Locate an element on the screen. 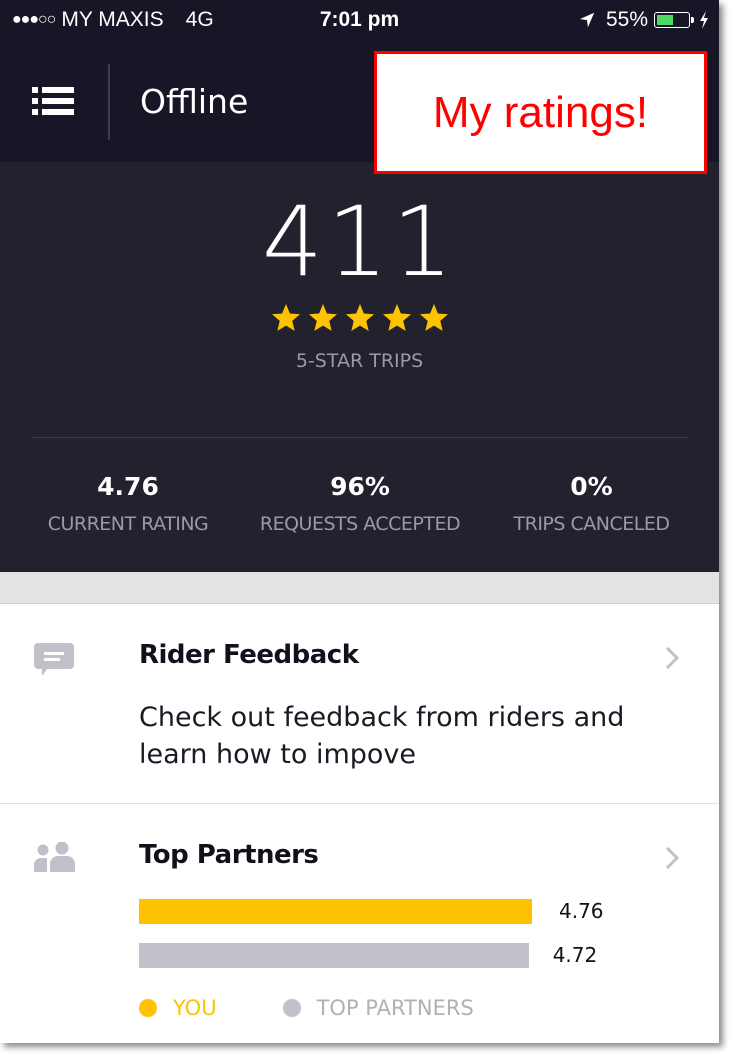 This screenshot has width=734, height=1056. status-bar: ●●●○○ MY MAXIS 4G 7:01 pm 55% is located at coordinates (359, 21).